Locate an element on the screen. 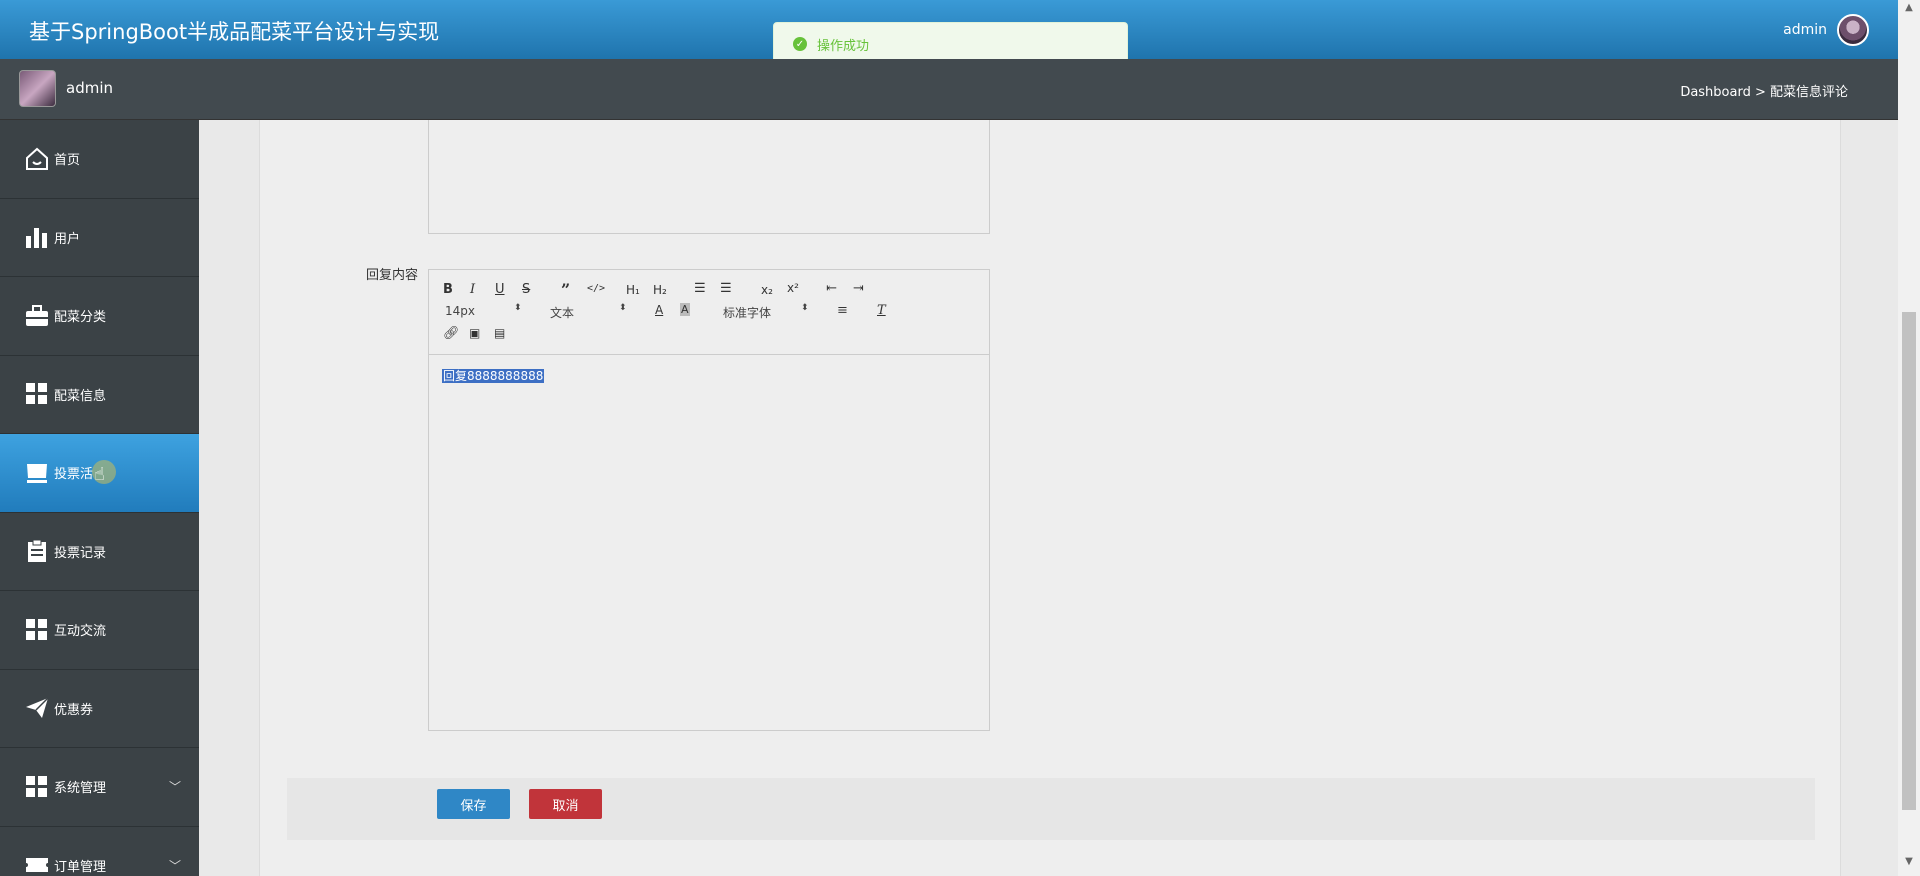 Image resolution: width=1920 pixels, height=876 pixels. sidebar-item-label: 配菜信息 is located at coordinates (80, 396).